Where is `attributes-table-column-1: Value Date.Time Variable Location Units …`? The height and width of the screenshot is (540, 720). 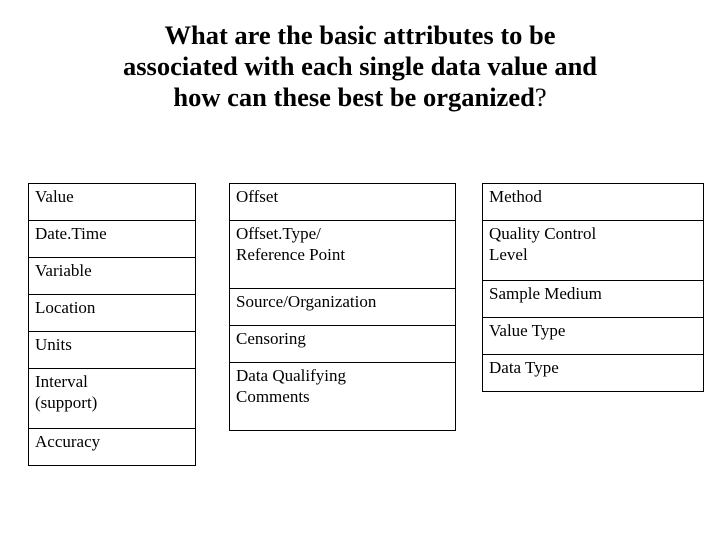 attributes-table-column-1: Value Date.Time Variable Location Units … is located at coordinates (112, 324).